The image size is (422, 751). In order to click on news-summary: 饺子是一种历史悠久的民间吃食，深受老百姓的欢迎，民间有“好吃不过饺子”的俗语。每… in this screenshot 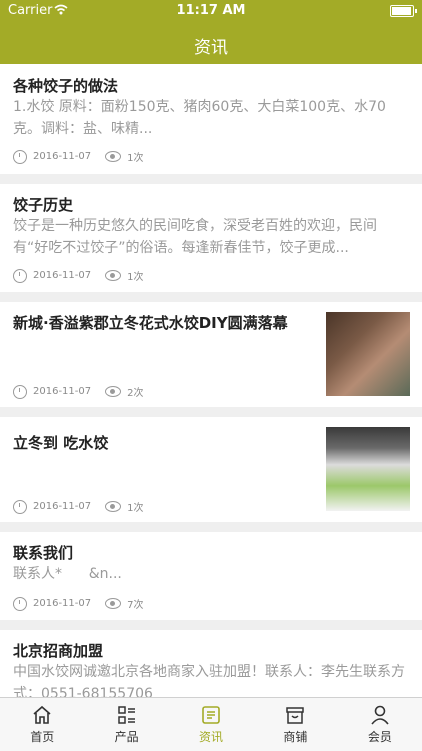, I will do `click(195, 237)`.